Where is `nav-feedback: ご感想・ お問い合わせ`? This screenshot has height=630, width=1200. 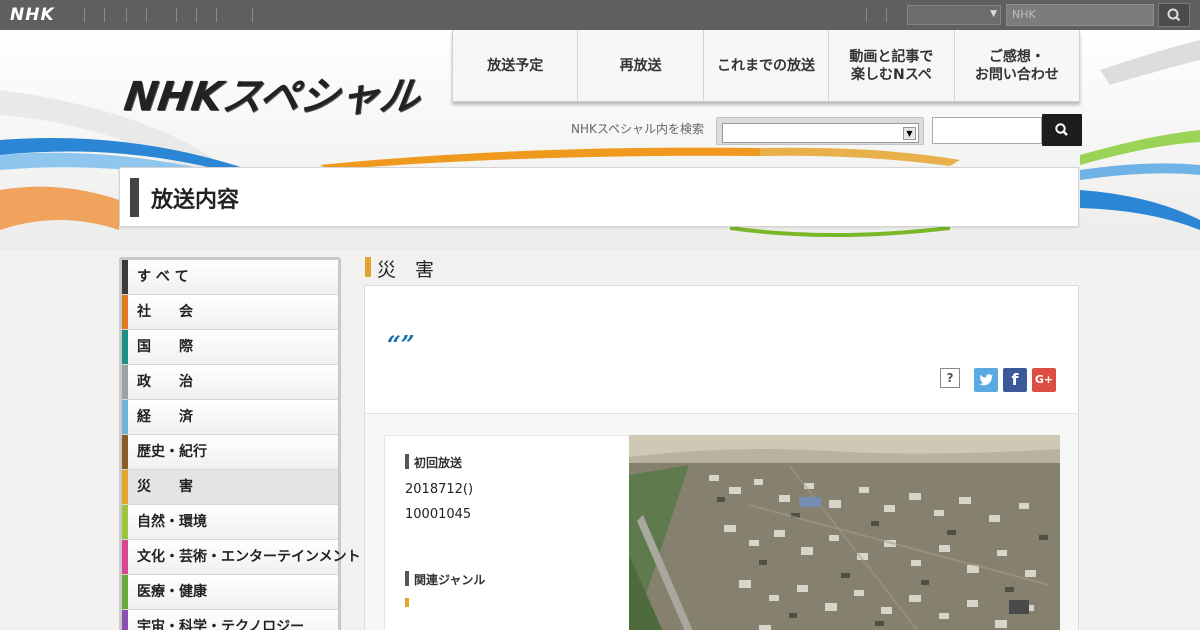
nav-feedback: ご感想・ お問い合わせ is located at coordinates (1017, 65).